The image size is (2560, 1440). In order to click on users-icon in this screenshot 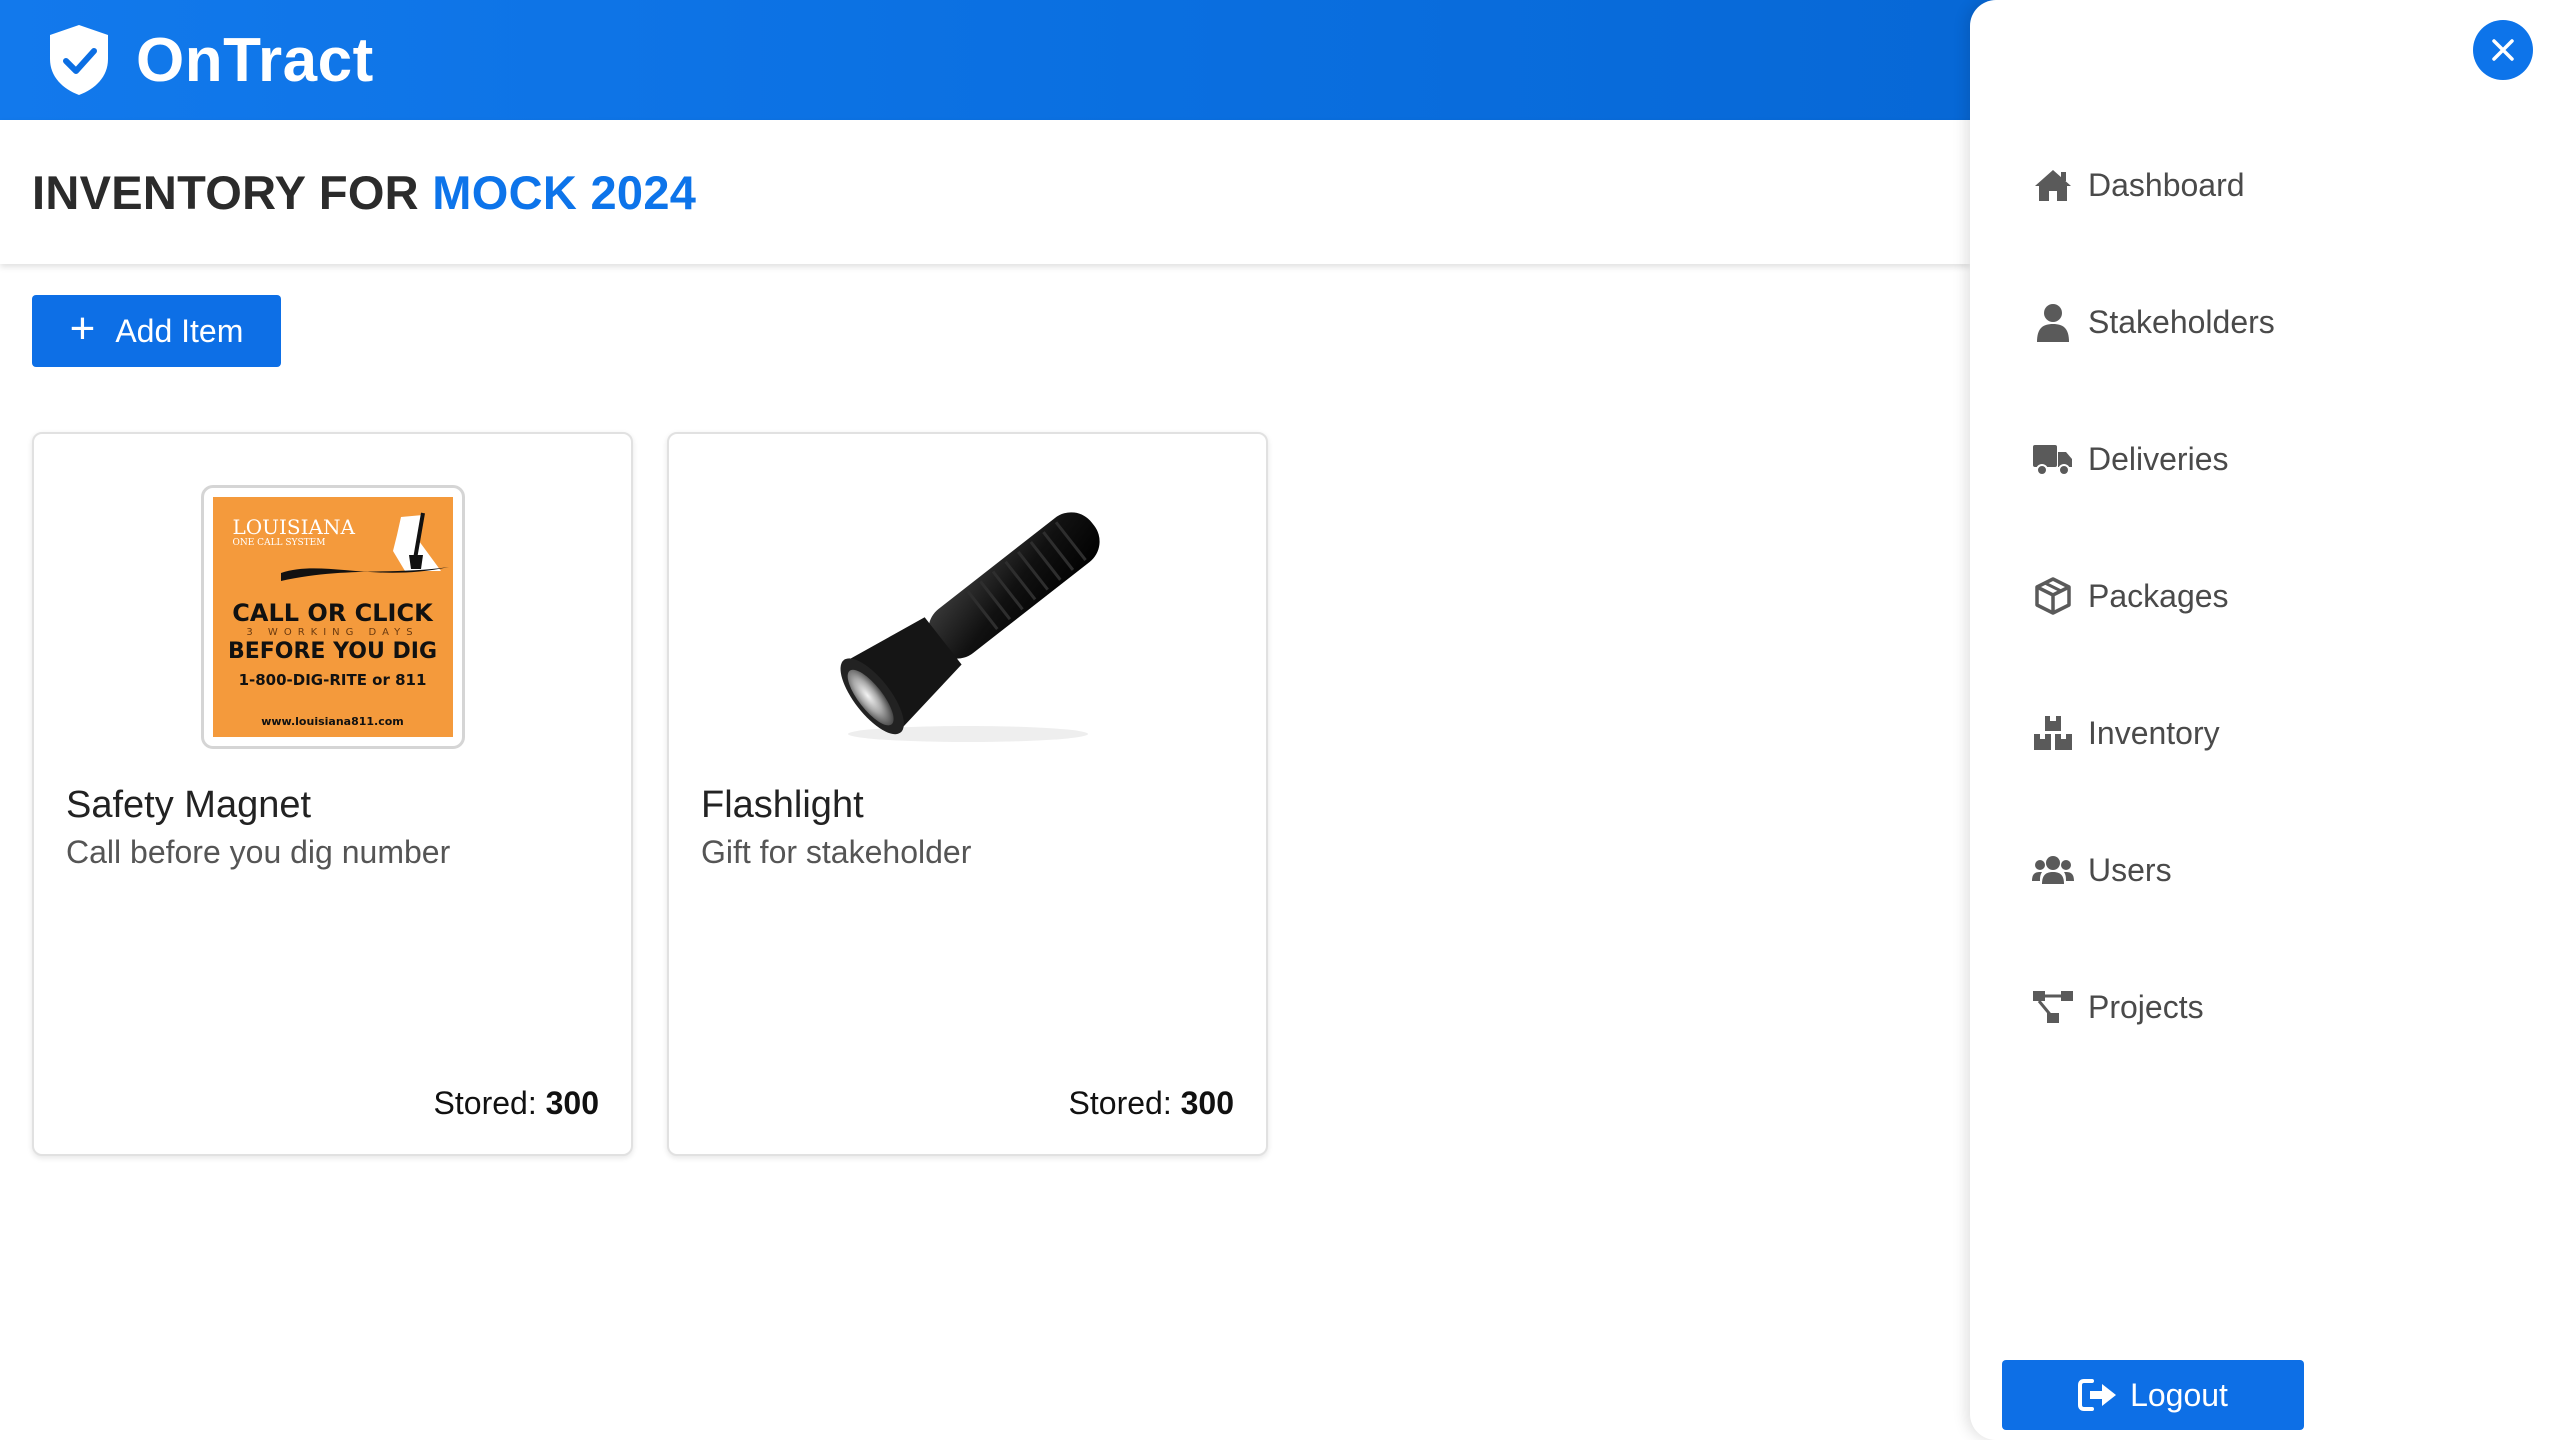, I will do `click(2053, 870)`.